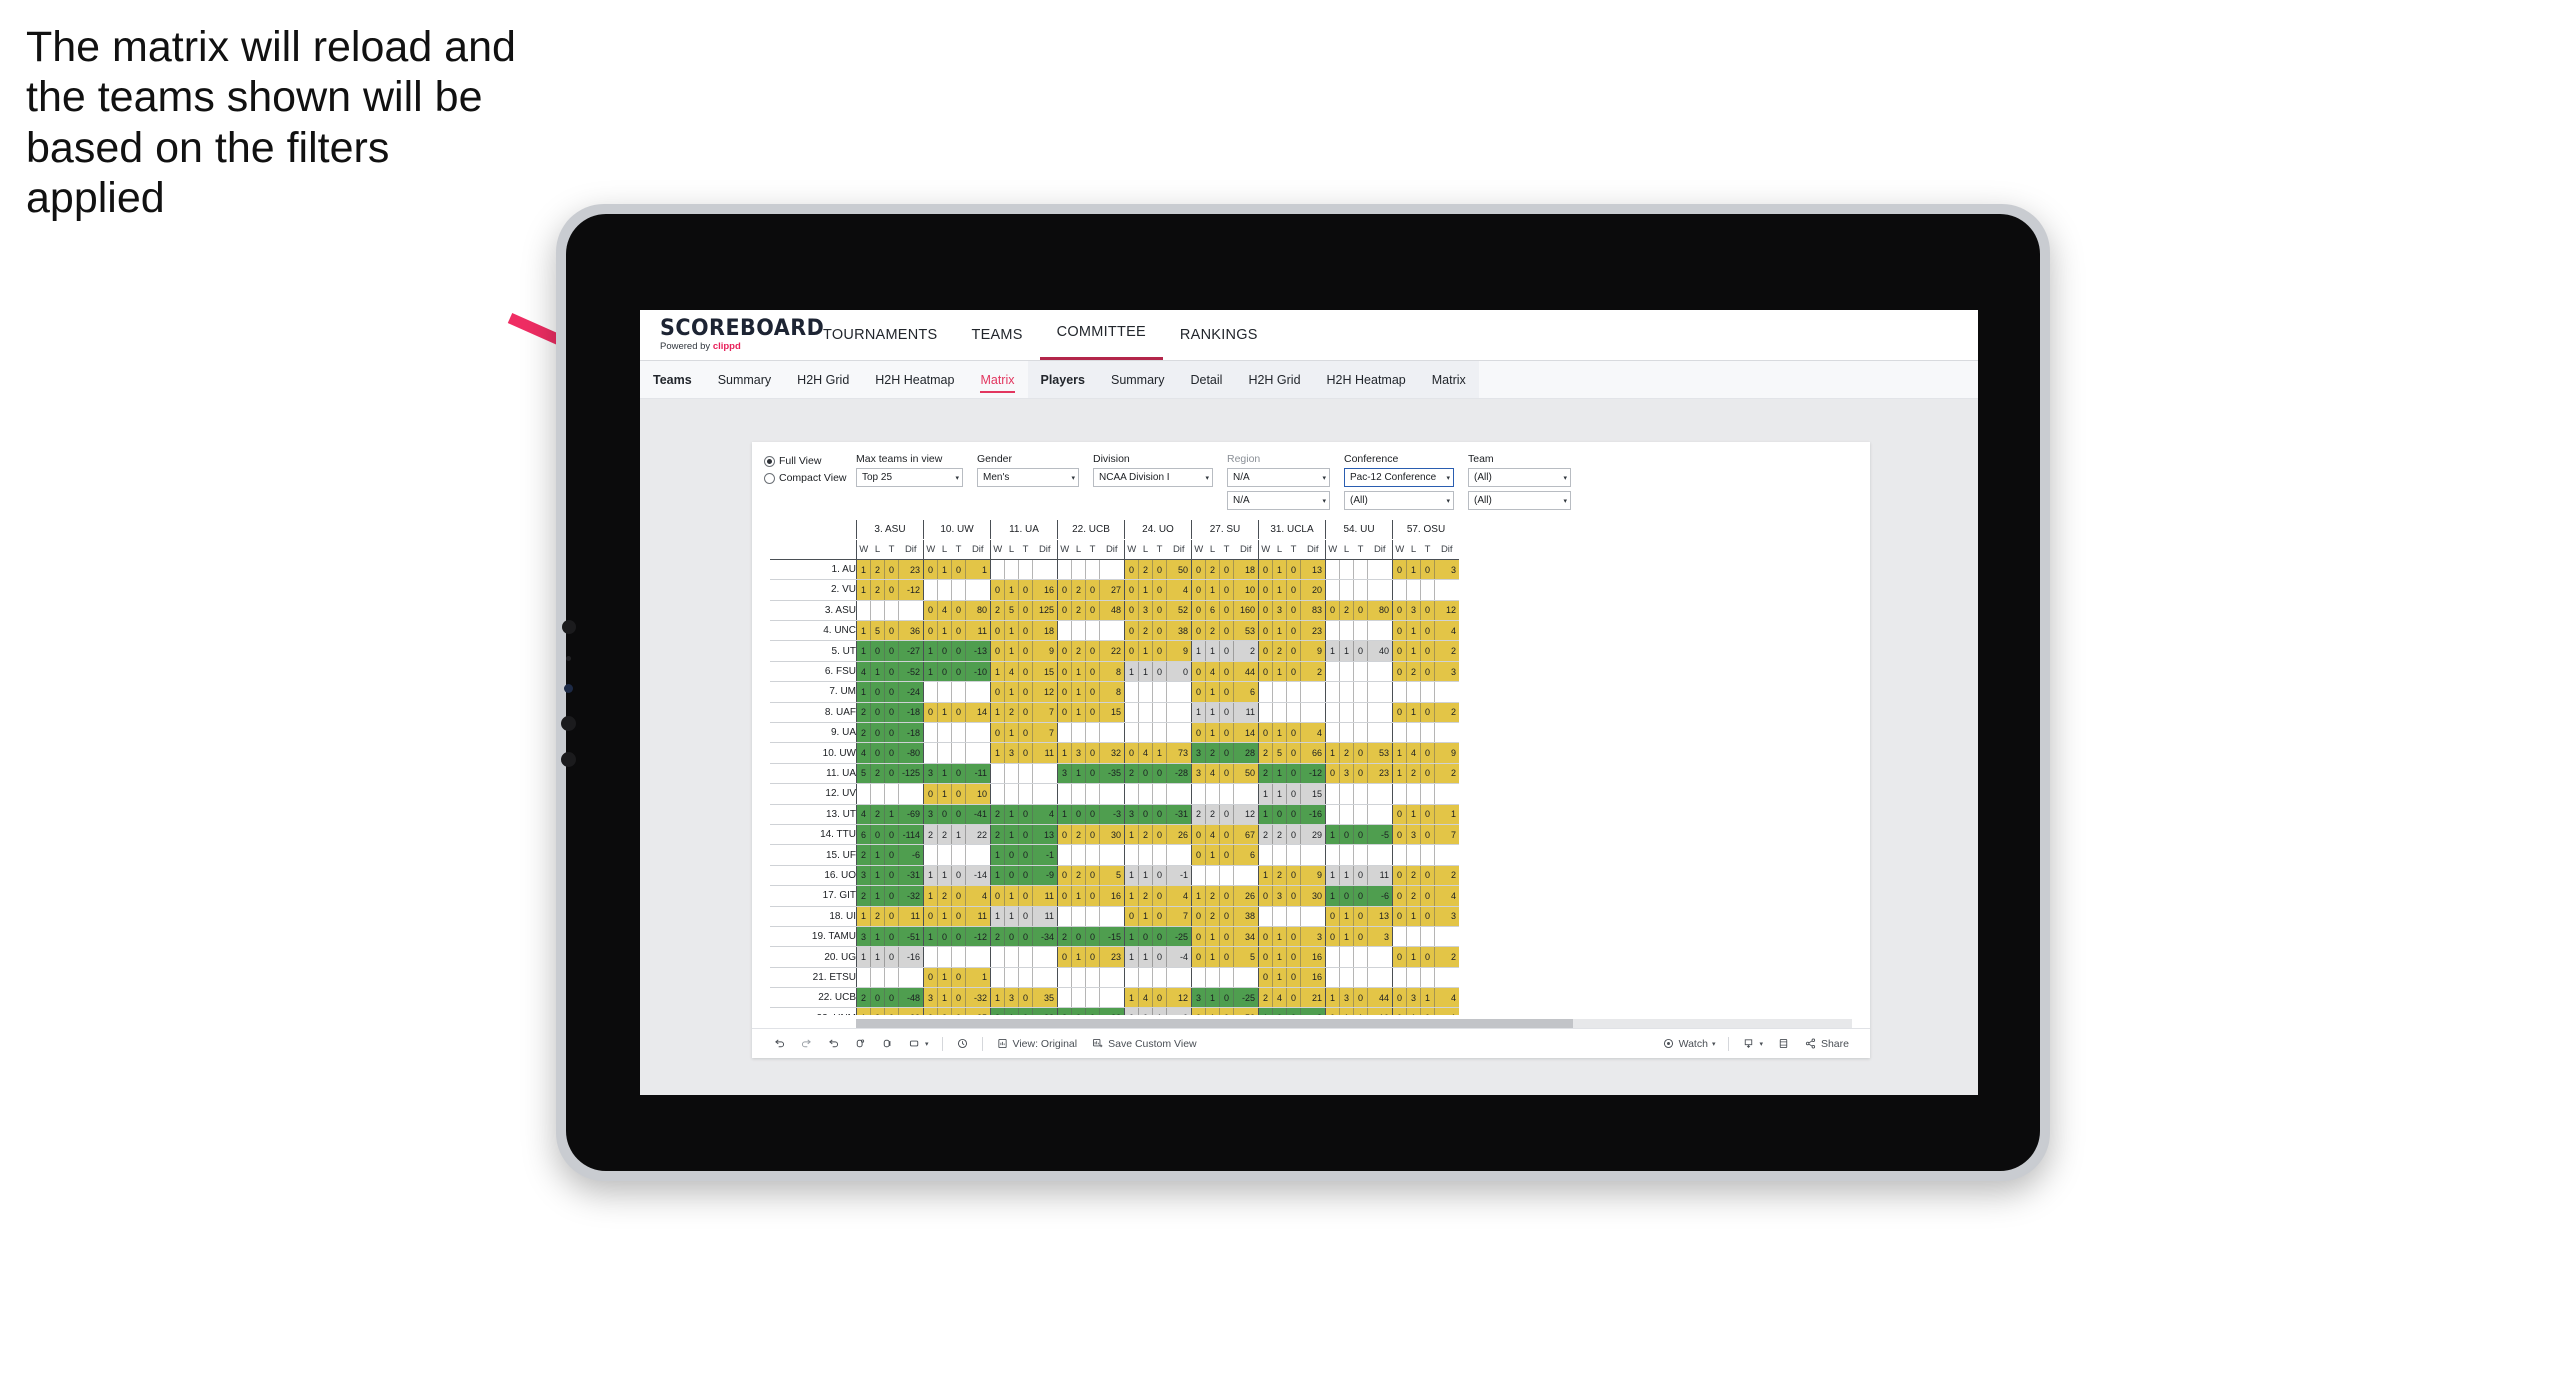 The height and width of the screenshot is (1382, 2568). I want to click on save-custom-view-button: Save Custom View, so click(1144, 1043).